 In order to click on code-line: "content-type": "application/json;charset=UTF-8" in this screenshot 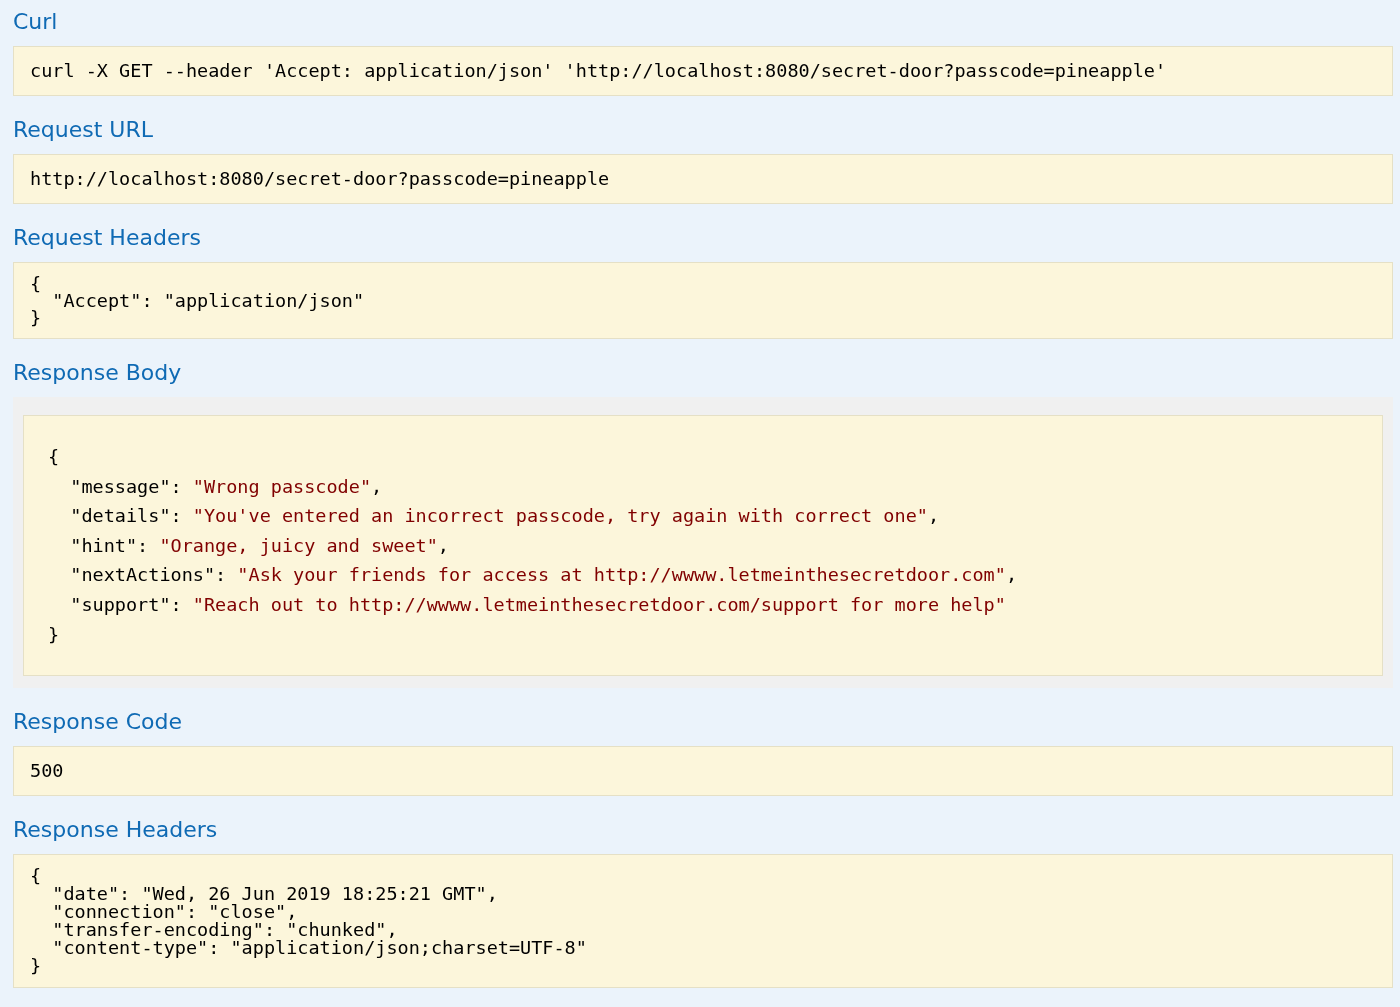, I will do `click(319, 948)`.